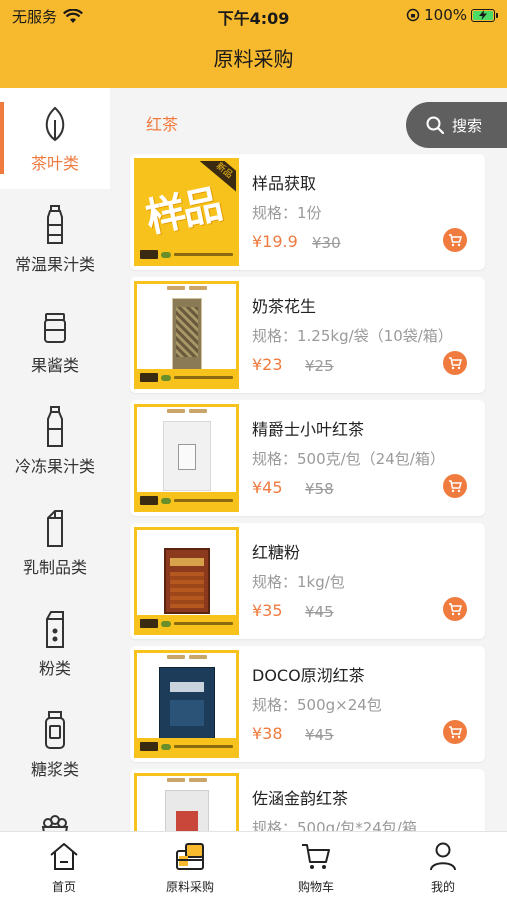 The height and width of the screenshot is (900, 507). What do you see at coordinates (190, 856) in the screenshot?
I see `purchase-icon` at bounding box center [190, 856].